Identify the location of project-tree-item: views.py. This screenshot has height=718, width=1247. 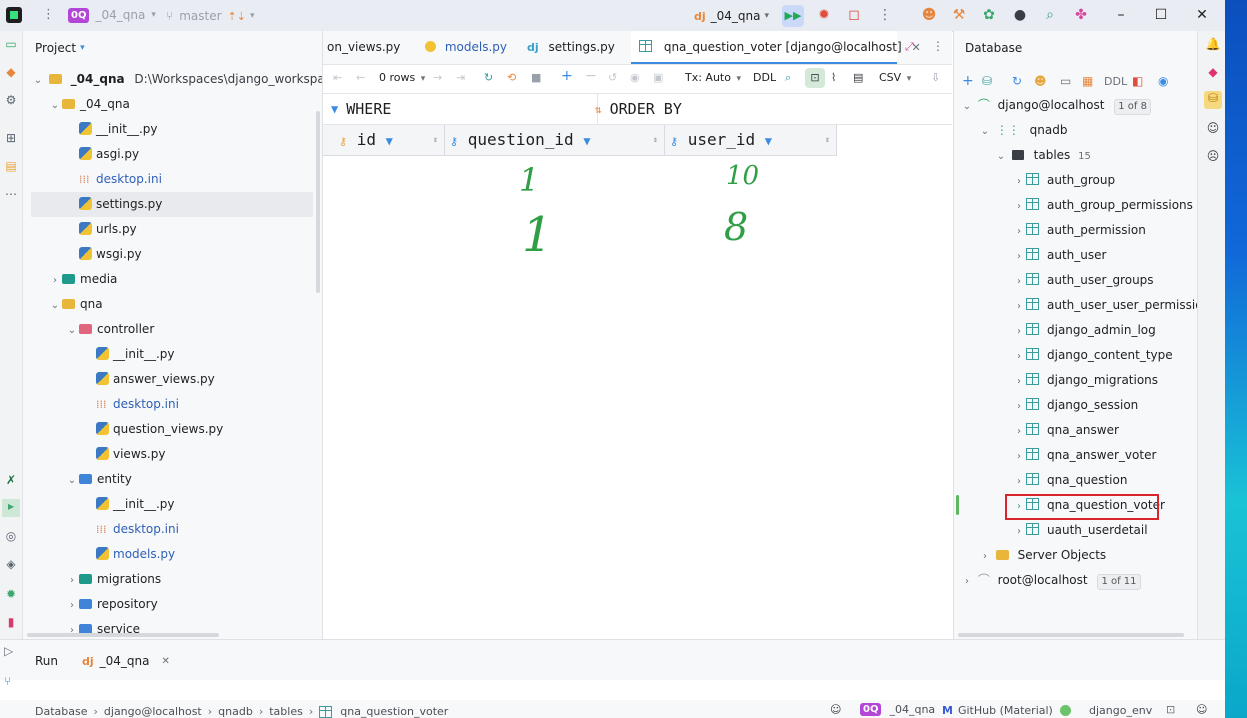
(130, 454).